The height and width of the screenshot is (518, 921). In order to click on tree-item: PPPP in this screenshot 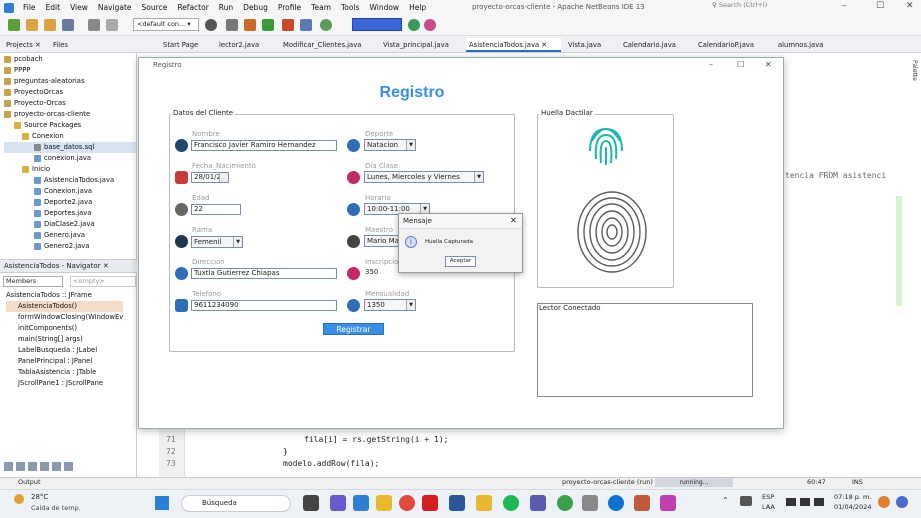, I will do `click(70, 70)`.